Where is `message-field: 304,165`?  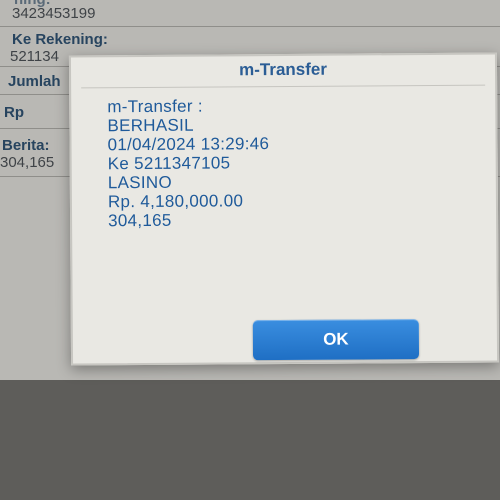 message-field: 304,165 is located at coordinates (27, 162).